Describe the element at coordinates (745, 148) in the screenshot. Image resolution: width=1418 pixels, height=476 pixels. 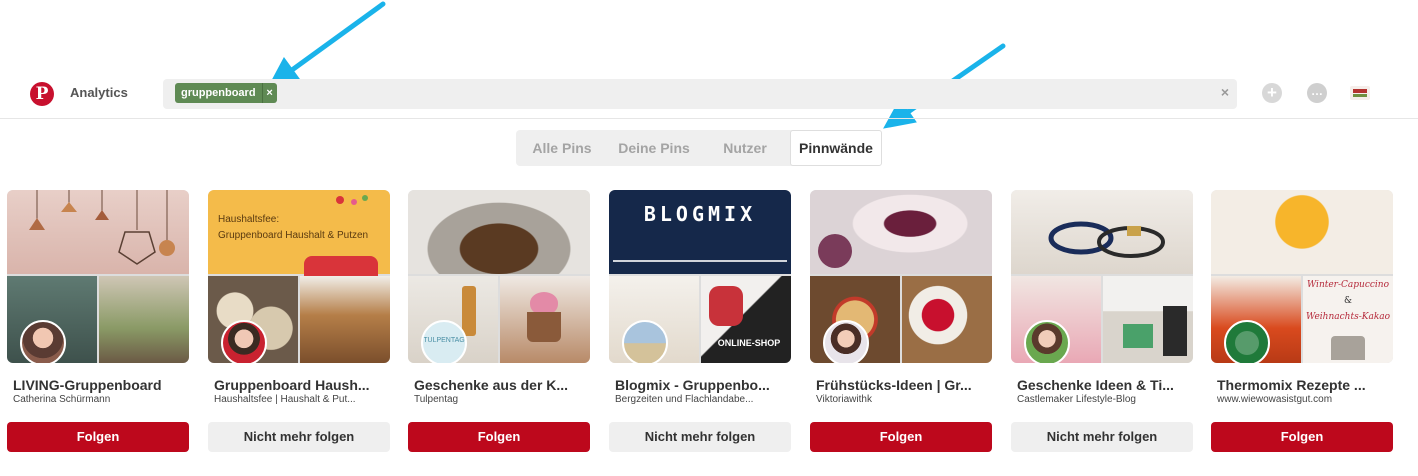
I see `tab-people: Nutzer` at that location.